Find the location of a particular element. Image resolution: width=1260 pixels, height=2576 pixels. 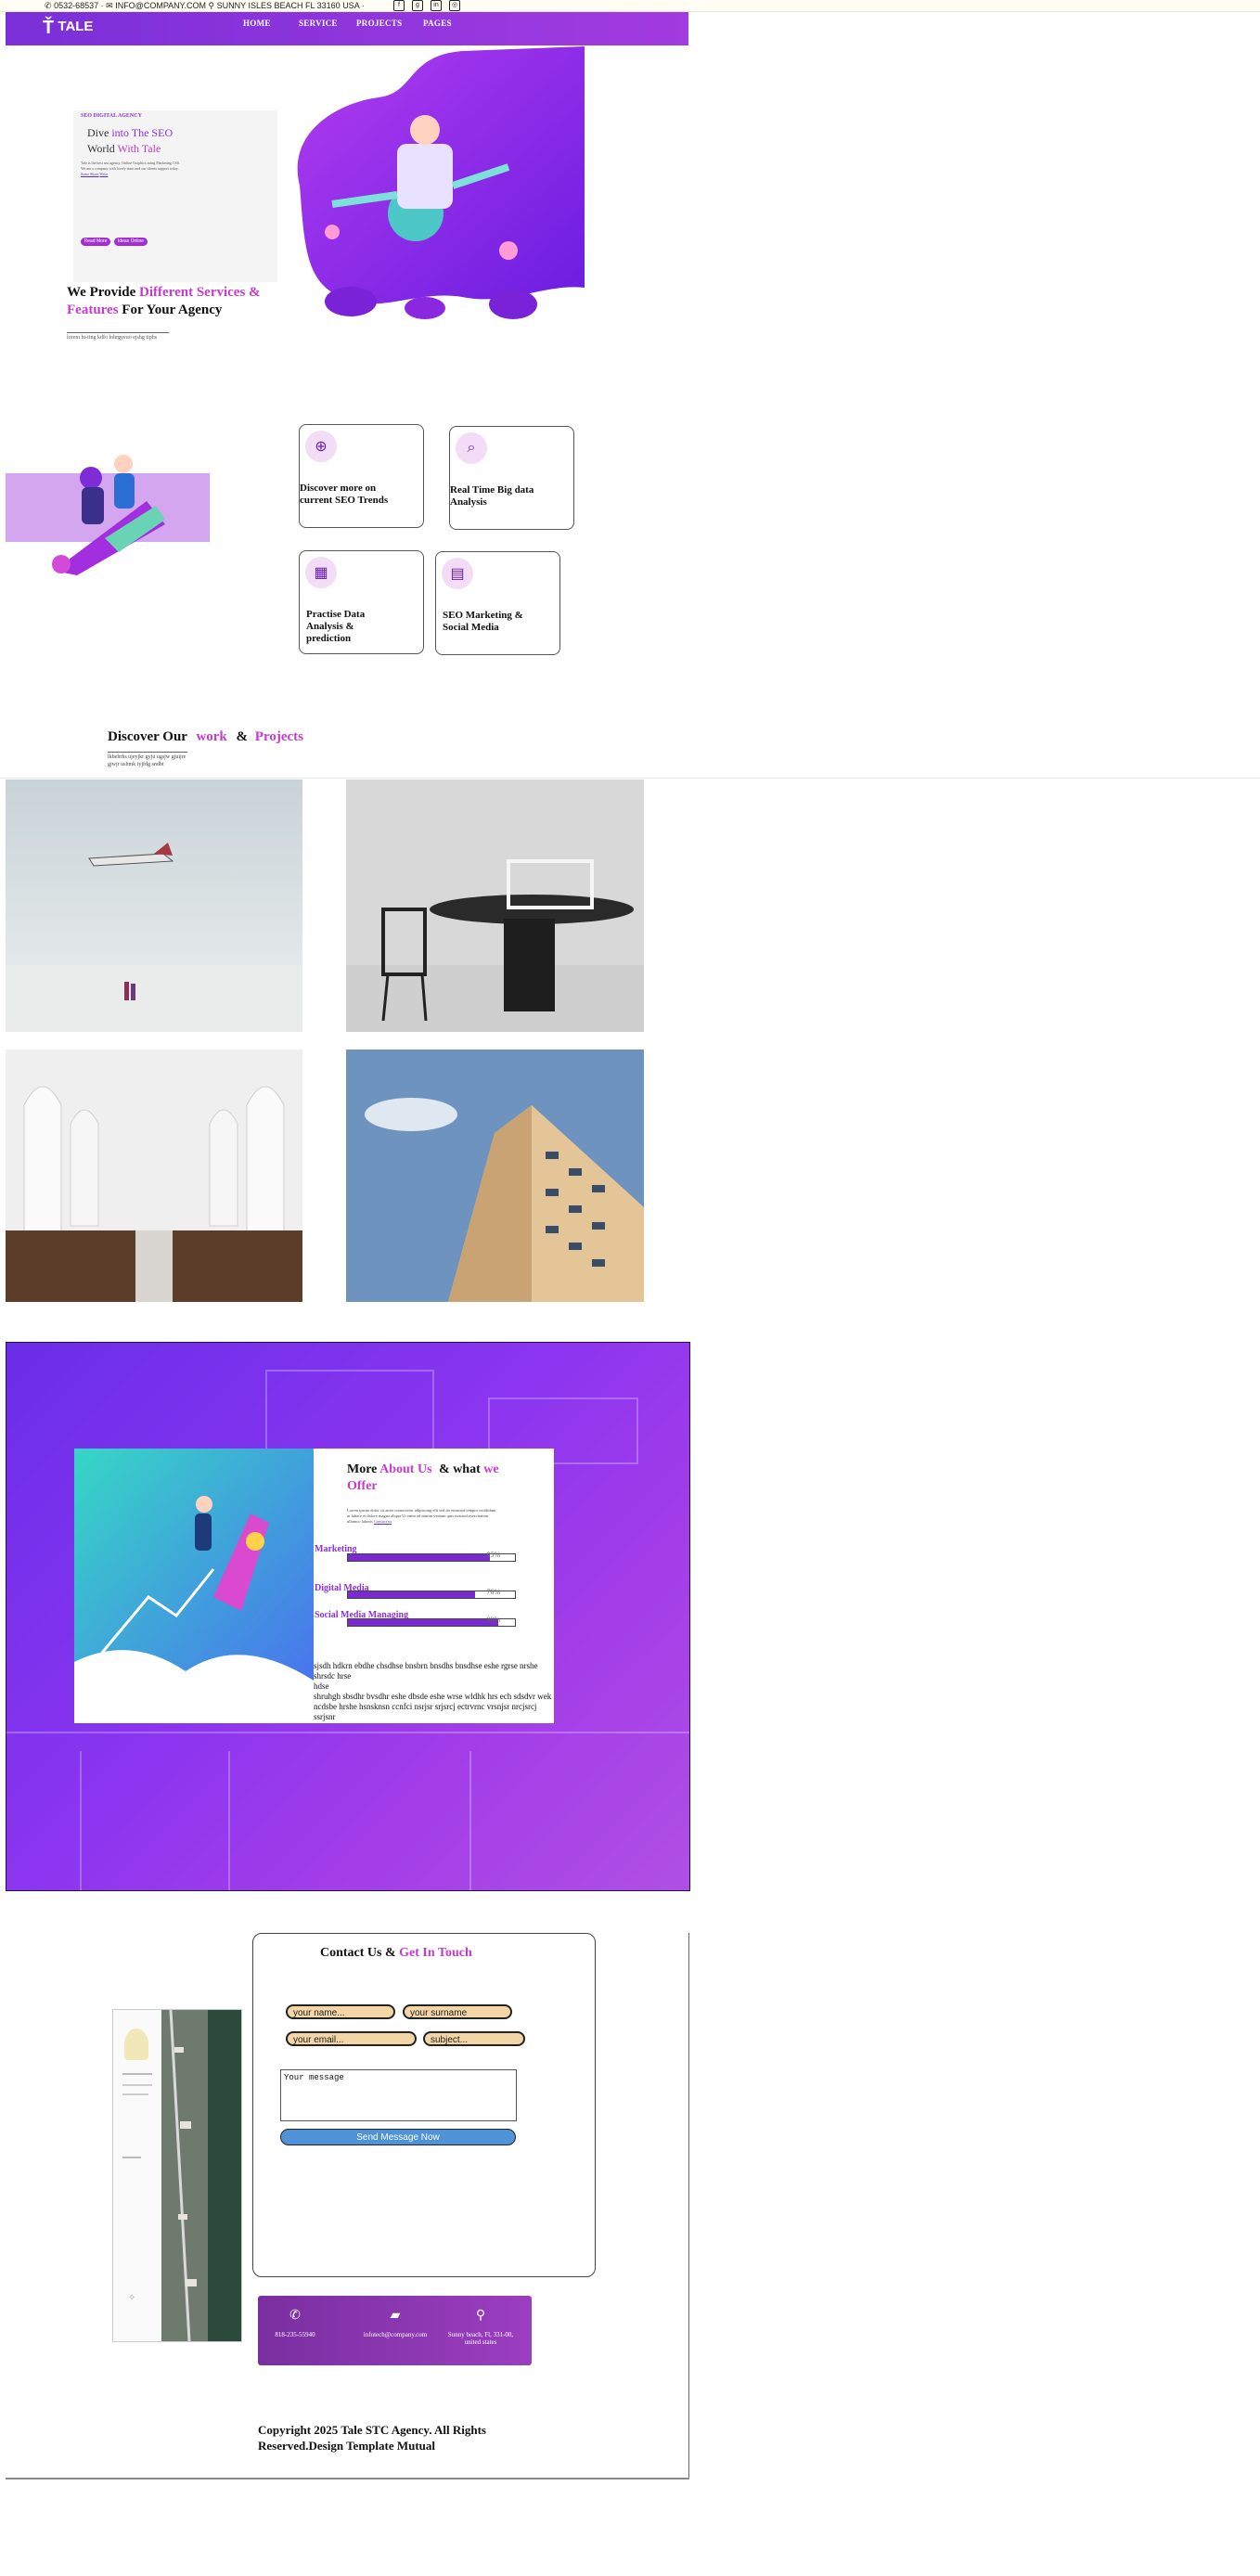

info-email-text: infotech@company.com is located at coordinates (395, 2334).